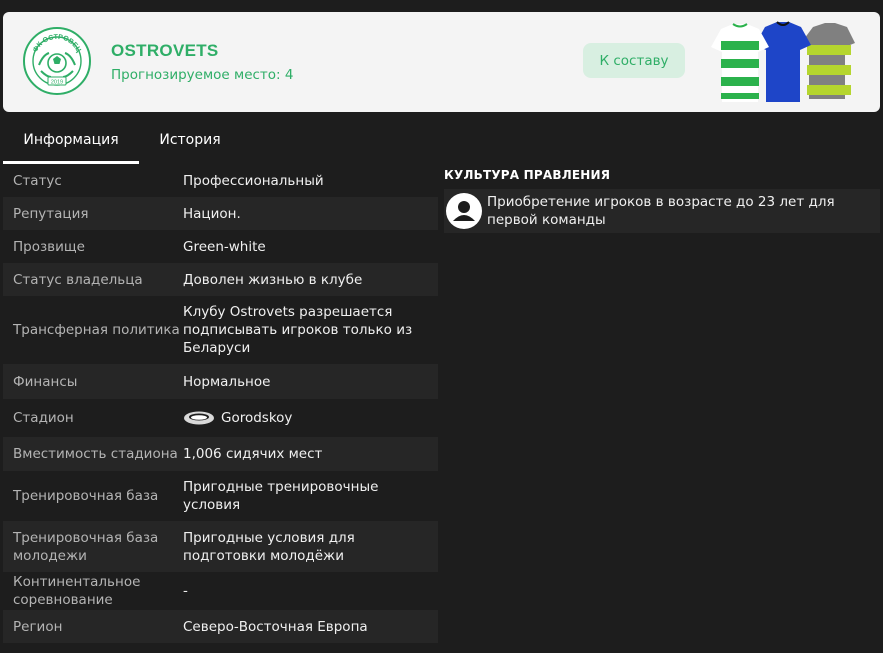 The width and height of the screenshot is (883, 653). I want to click on info-row-reputation: Репутация Национ., so click(220, 213).